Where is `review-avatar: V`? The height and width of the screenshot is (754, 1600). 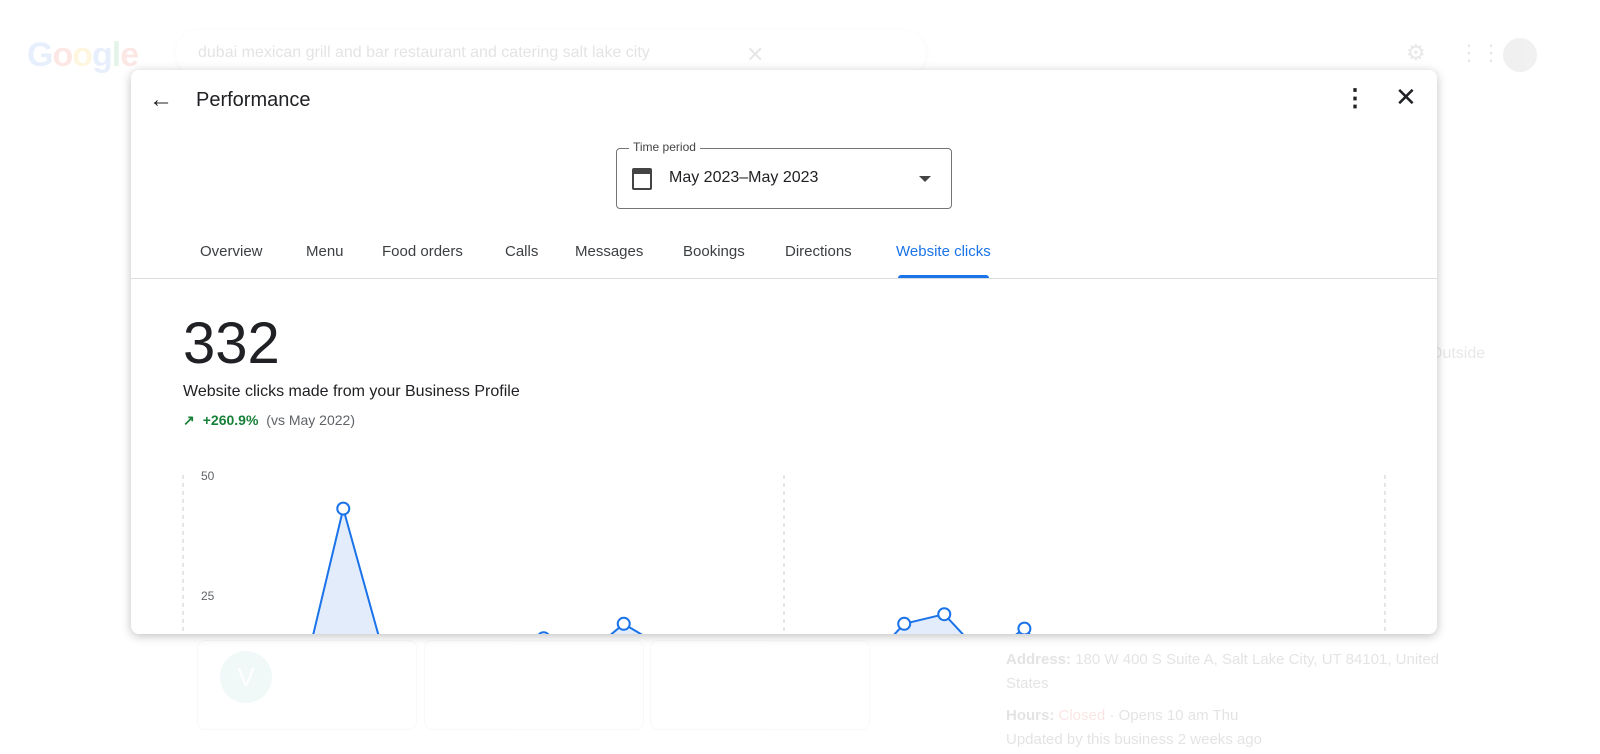 review-avatar: V is located at coordinates (246, 677).